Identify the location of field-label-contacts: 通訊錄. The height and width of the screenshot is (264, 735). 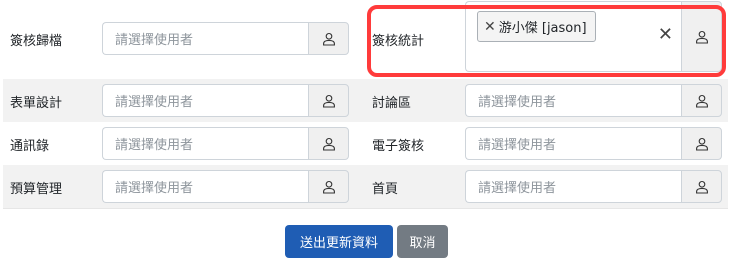
(30, 146).